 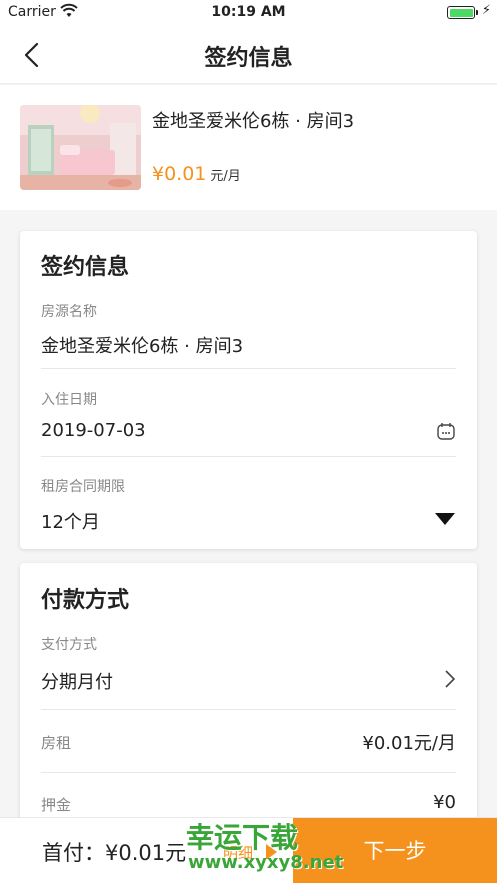 What do you see at coordinates (179, 174) in the screenshot?
I see `price-value: ¥0.01` at bounding box center [179, 174].